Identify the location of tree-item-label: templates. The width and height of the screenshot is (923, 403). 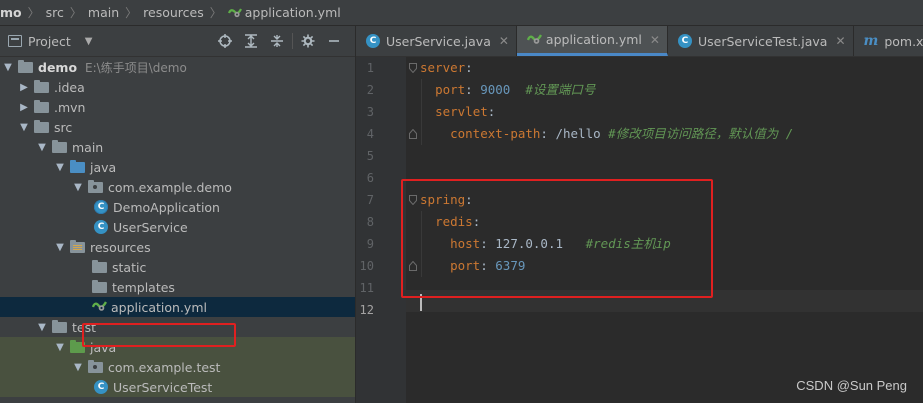
(143, 287).